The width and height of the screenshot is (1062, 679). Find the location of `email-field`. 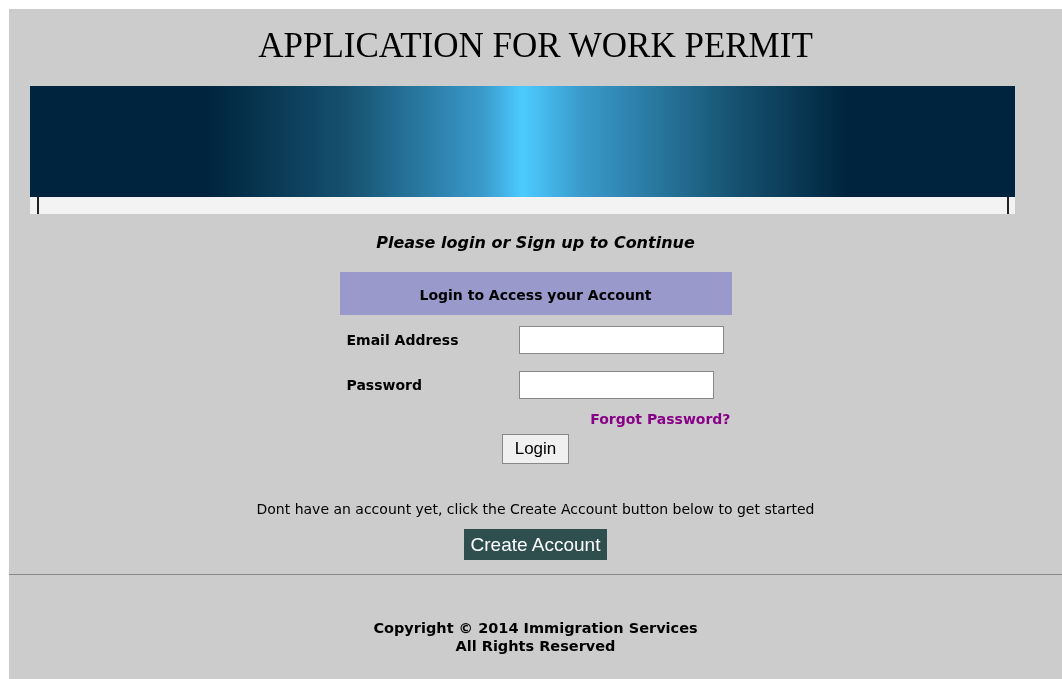

email-field is located at coordinates (621, 340).